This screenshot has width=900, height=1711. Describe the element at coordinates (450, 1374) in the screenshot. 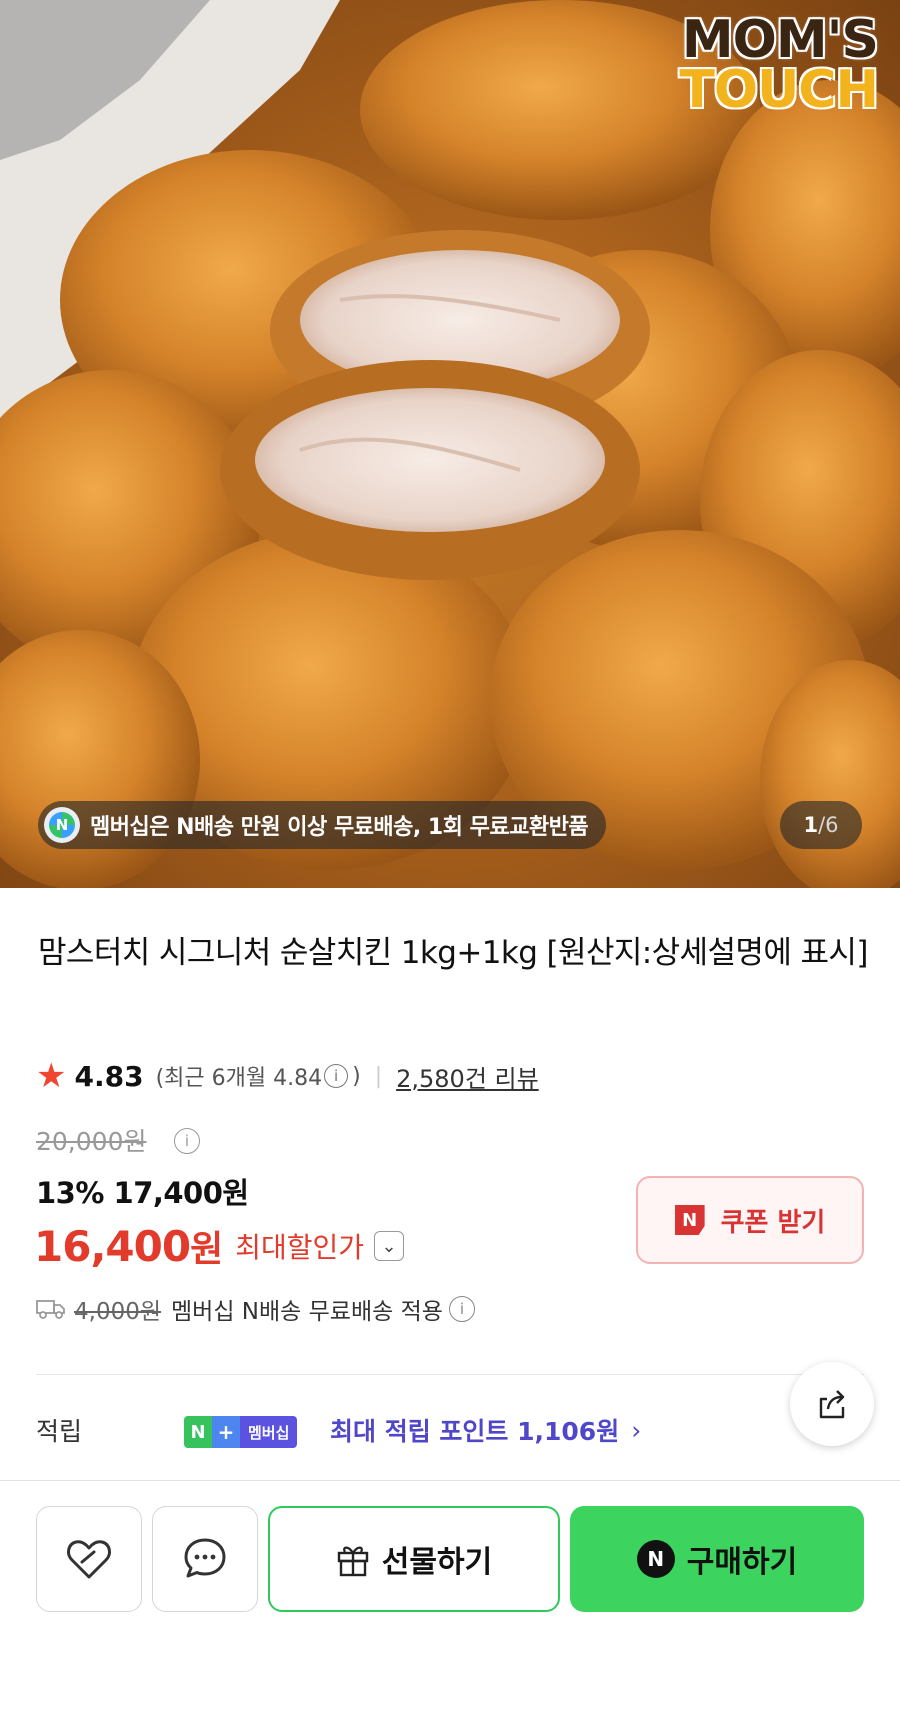

I see `section-divider` at that location.